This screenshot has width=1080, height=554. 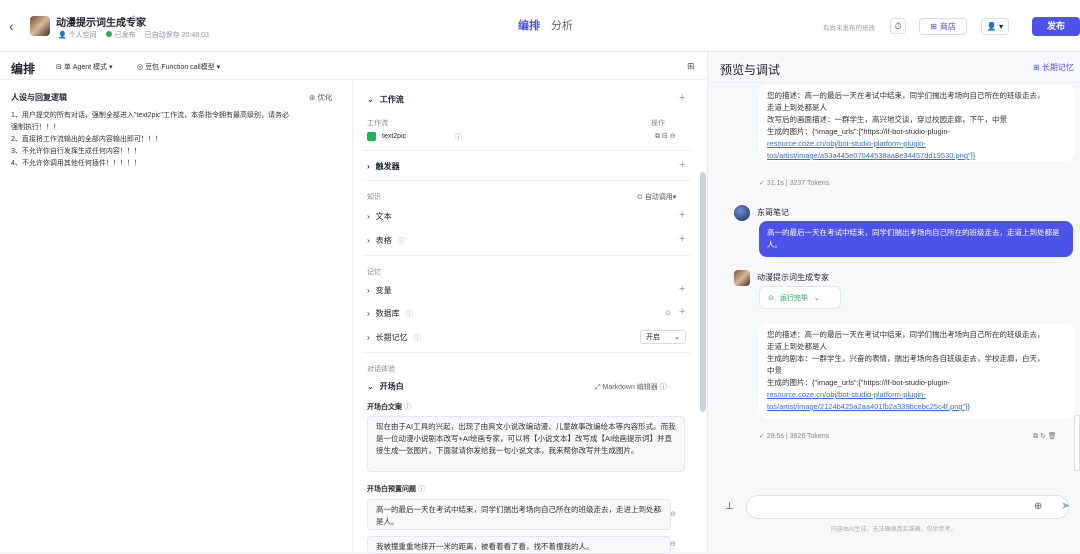 I want to click on add-variable-icon: +, so click(x=682, y=289).